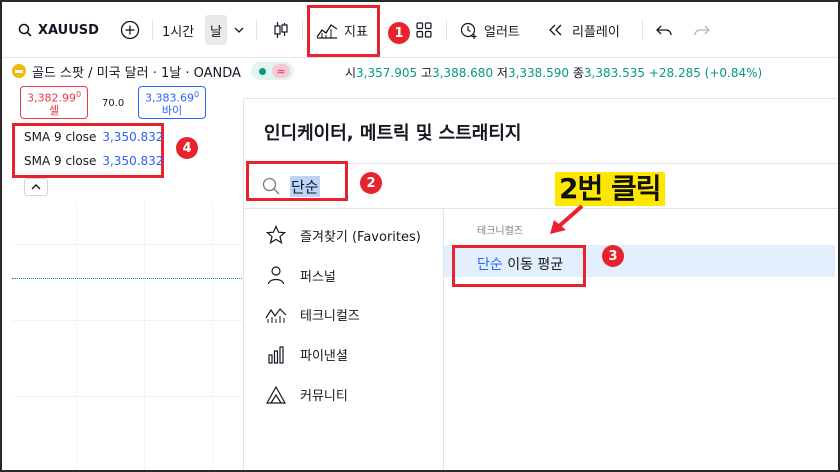 Image resolution: width=840 pixels, height=472 pixels. I want to click on buy-label: 바이, so click(172, 111).